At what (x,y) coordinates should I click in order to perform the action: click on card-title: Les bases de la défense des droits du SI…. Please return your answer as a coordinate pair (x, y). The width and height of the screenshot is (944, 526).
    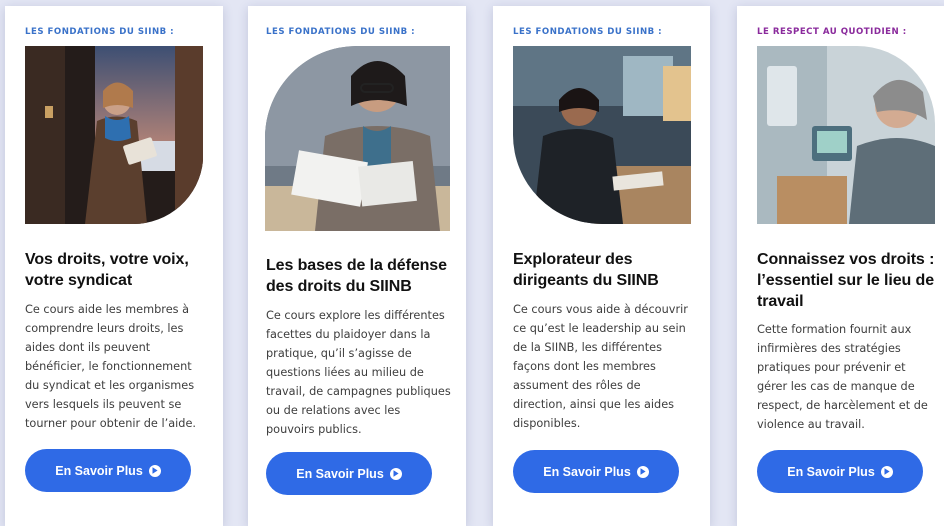
    Looking at the image, I should click on (356, 276).